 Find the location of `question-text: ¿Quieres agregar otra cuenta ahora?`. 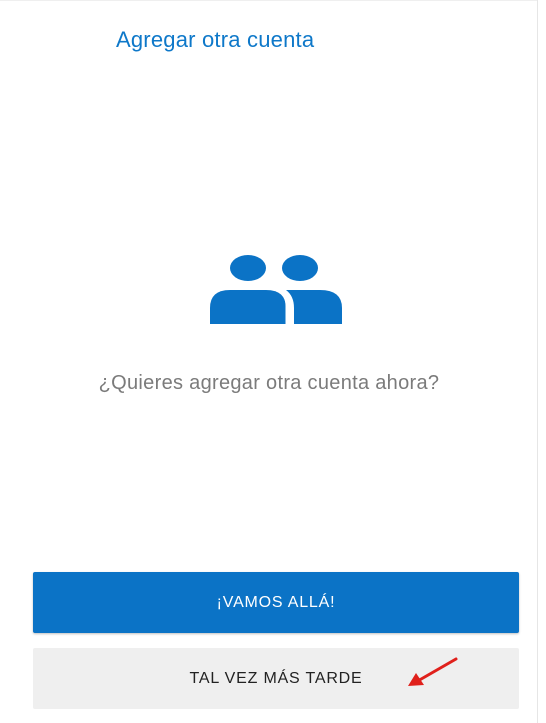

question-text: ¿Quieres agregar otra cuenta ahora? is located at coordinates (269, 383).